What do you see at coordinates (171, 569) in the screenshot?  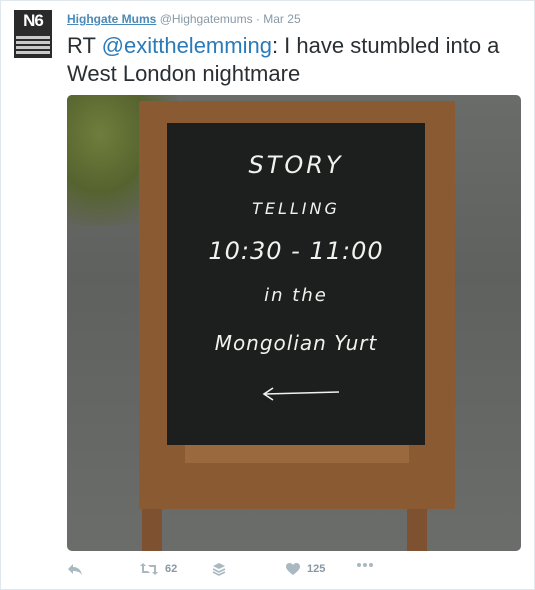 I see `retweet-count: 62` at bounding box center [171, 569].